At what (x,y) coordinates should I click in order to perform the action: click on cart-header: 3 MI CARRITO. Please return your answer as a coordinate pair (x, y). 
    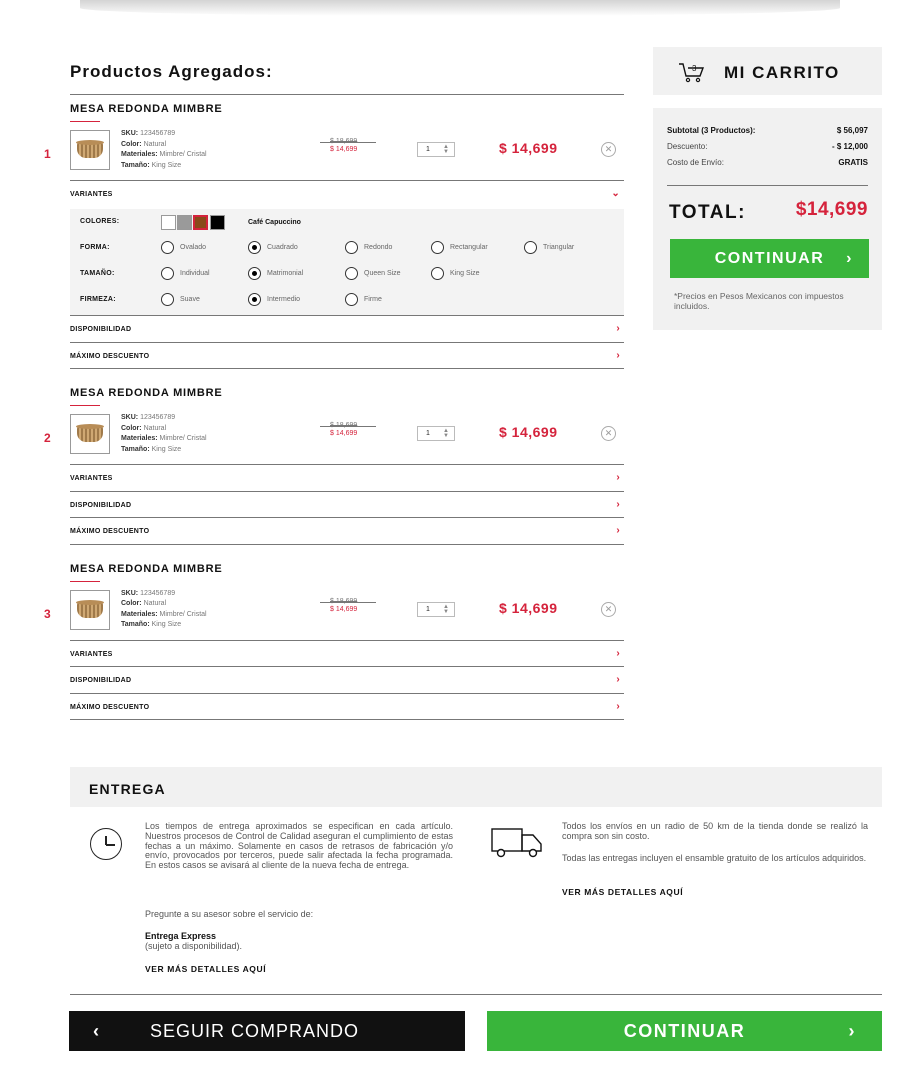
    Looking at the image, I should click on (767, 71).